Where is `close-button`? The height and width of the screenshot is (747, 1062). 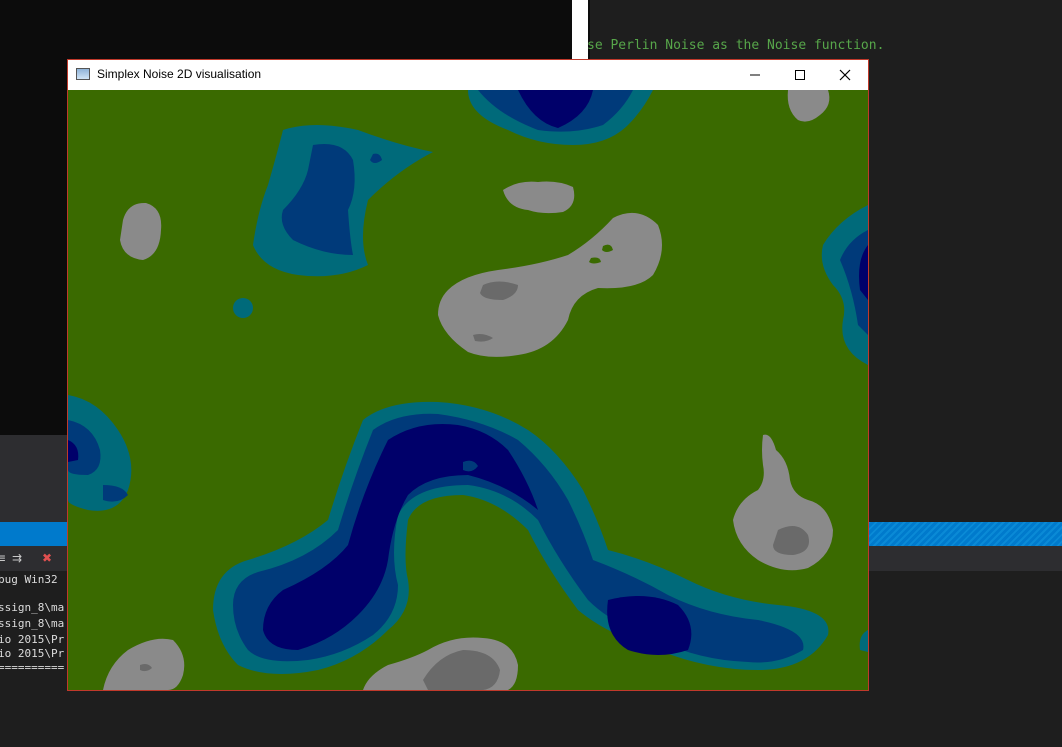 close-button is located at coordinates (845, 75).